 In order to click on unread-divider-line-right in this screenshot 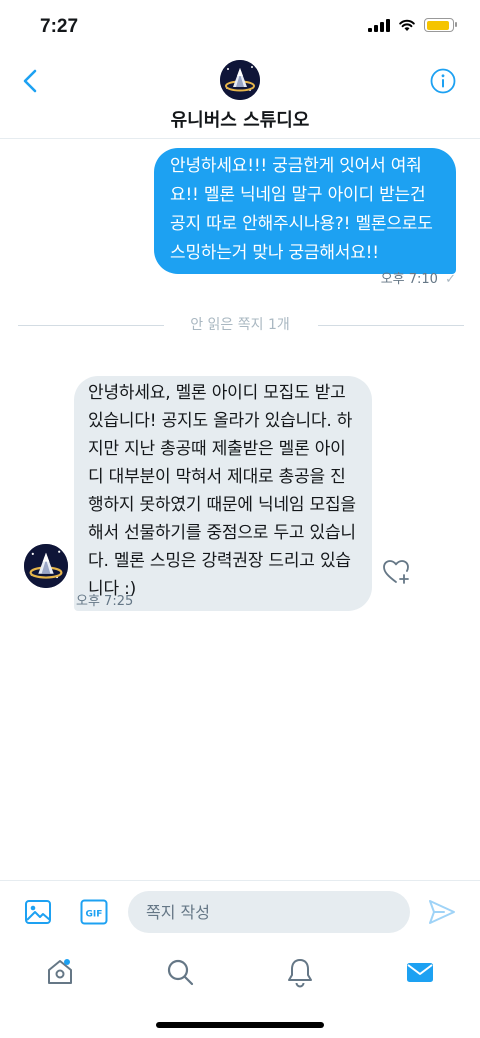, I will do `click(391, 325)`.